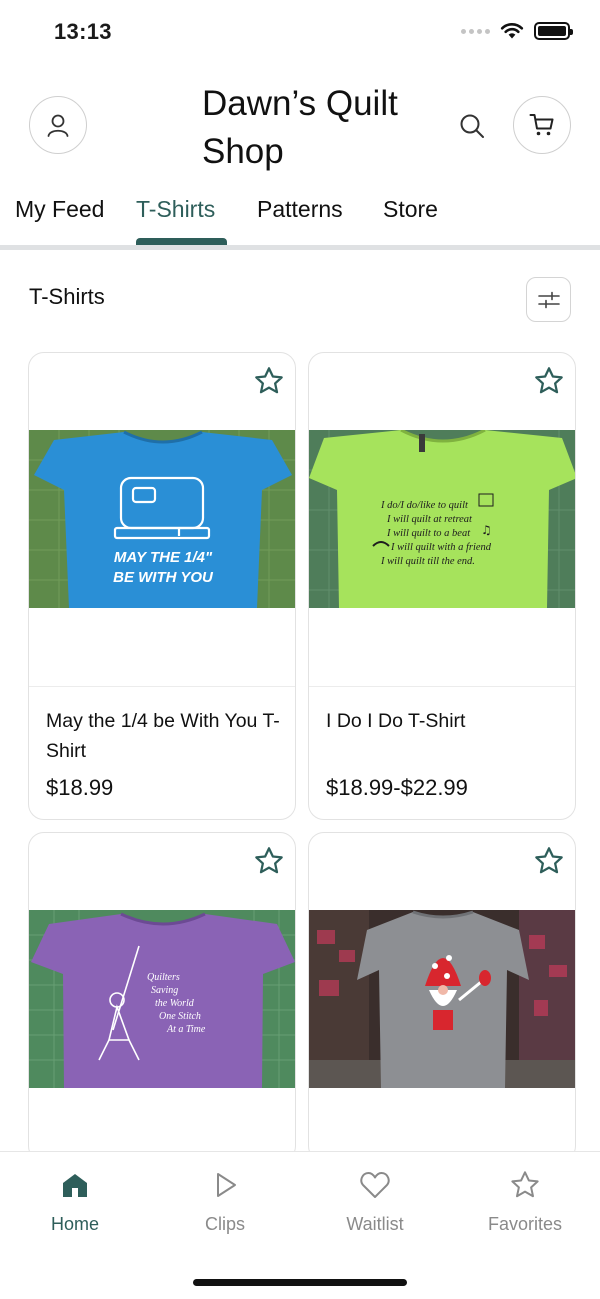 The width and height of the screenshot is (600, 1299). What do you see at coordinates (375, 1185) in the screenshot?
I see `heart-icon` at bounding box center [375, 1185].